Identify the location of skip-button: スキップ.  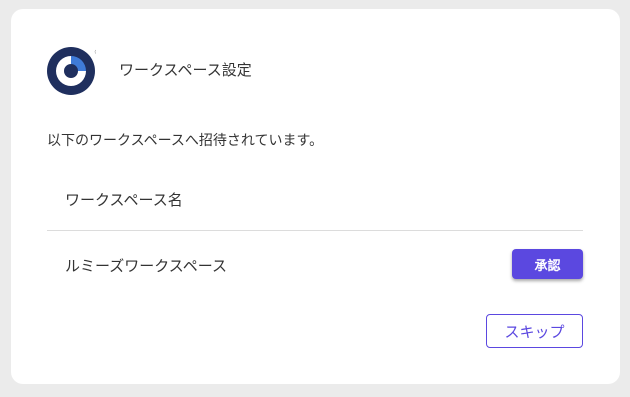
(534, 331).